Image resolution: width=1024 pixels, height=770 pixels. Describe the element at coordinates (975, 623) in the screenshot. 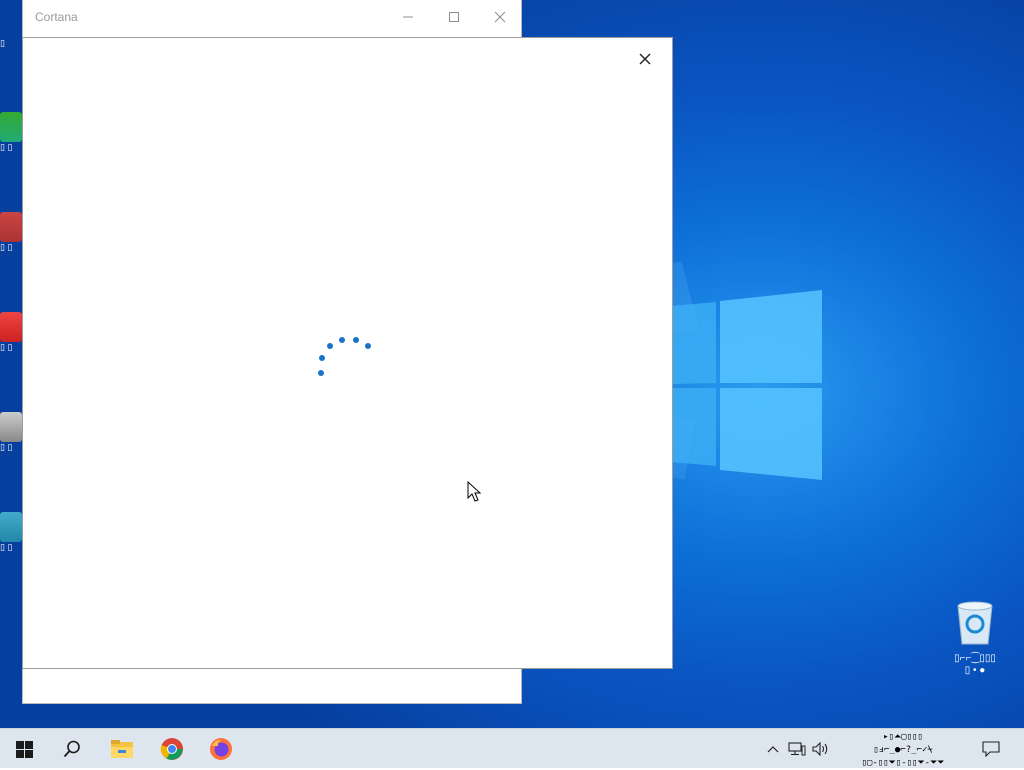

I see `recycle-bin-icon` at that location.